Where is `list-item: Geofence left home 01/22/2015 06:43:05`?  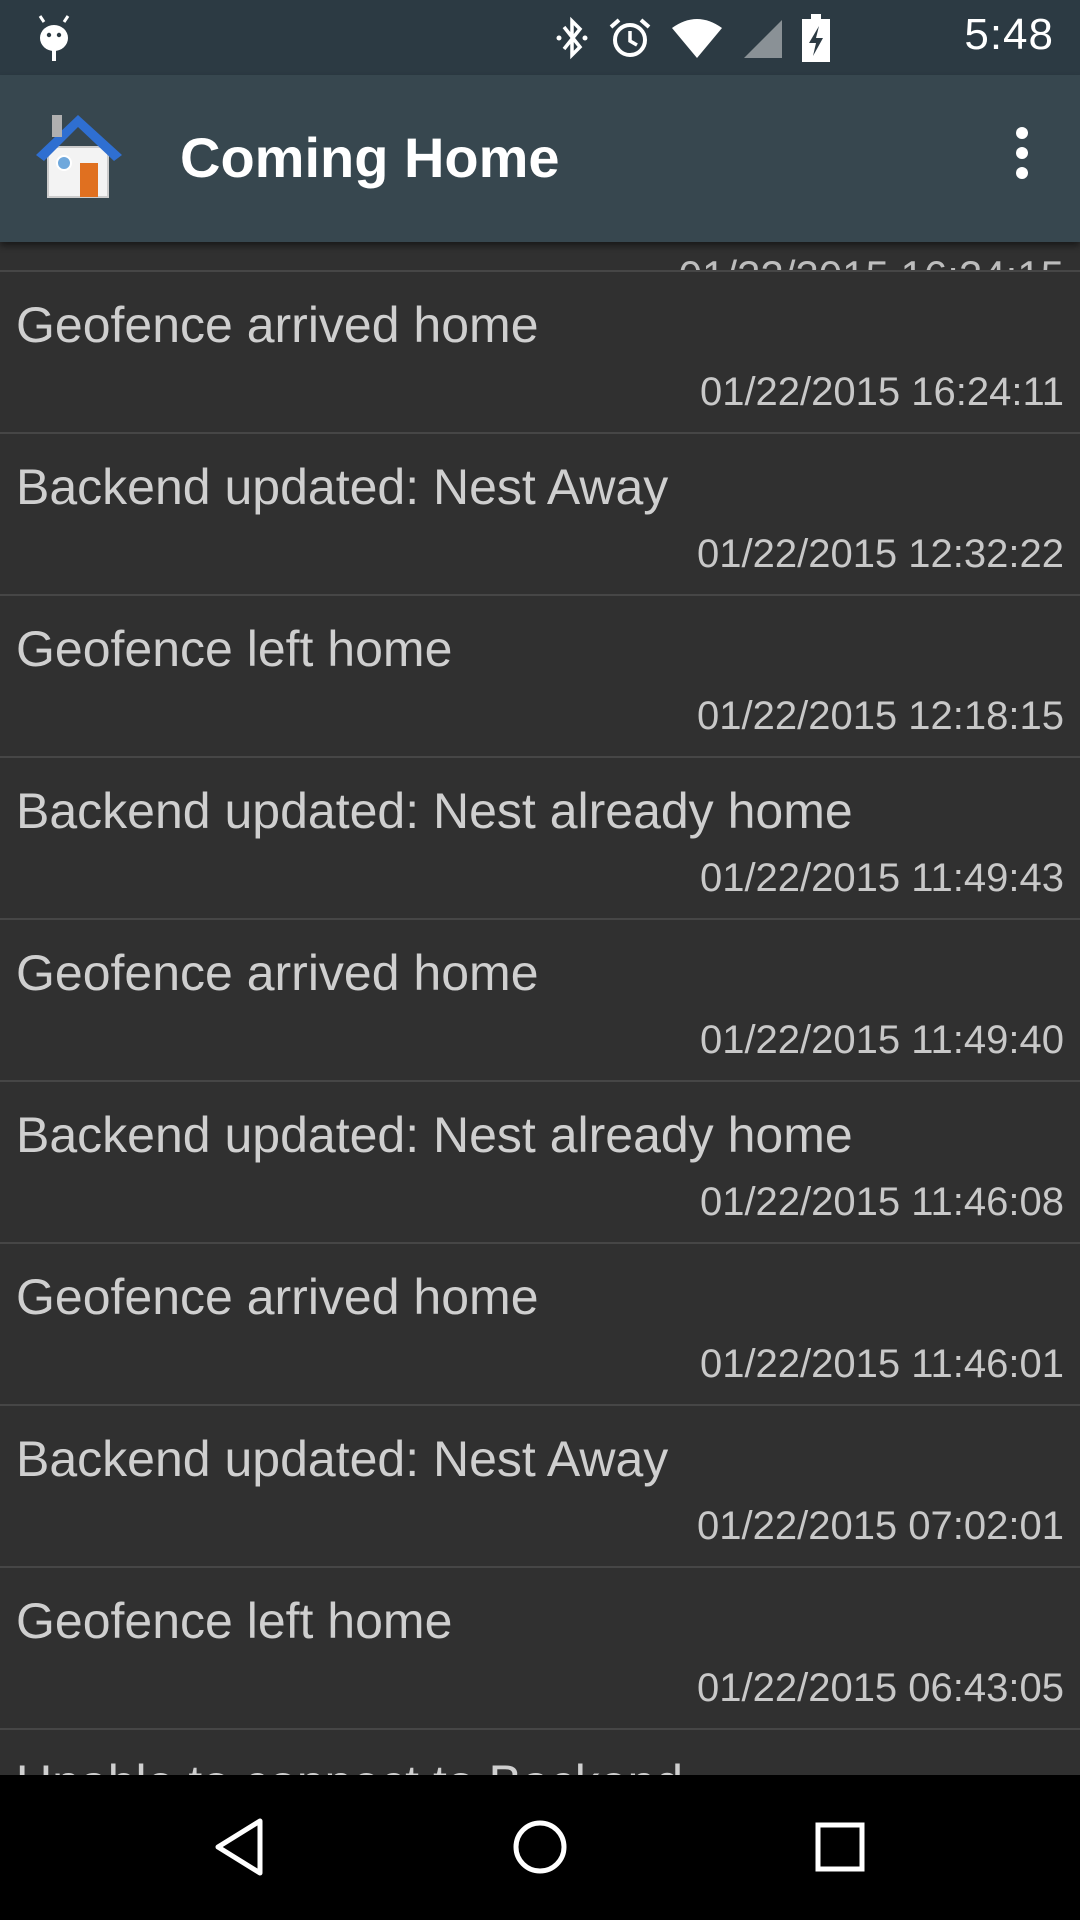 list-item: Geofence left home 01/22/2015 06:43:05 is located at coordinates (540, 1649).